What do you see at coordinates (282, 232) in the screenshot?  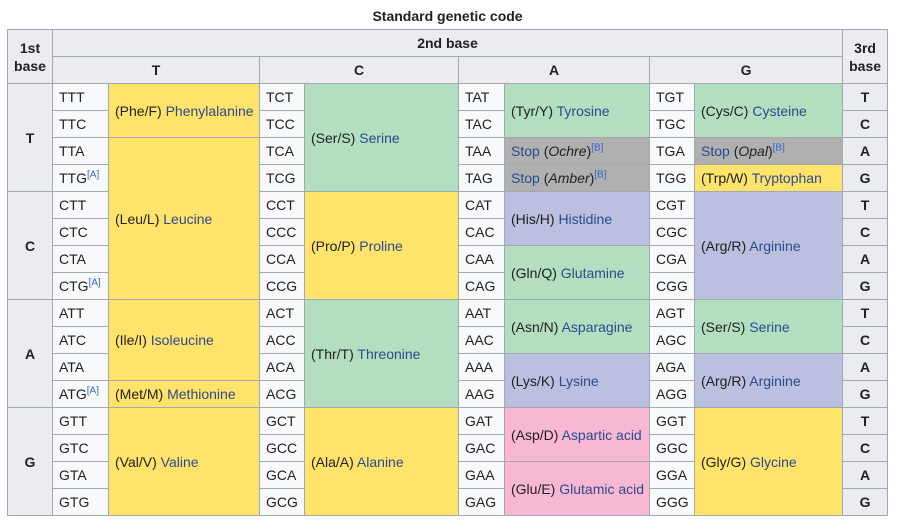 I see `codon-cell: CCC` at bounding box center [282, 232].